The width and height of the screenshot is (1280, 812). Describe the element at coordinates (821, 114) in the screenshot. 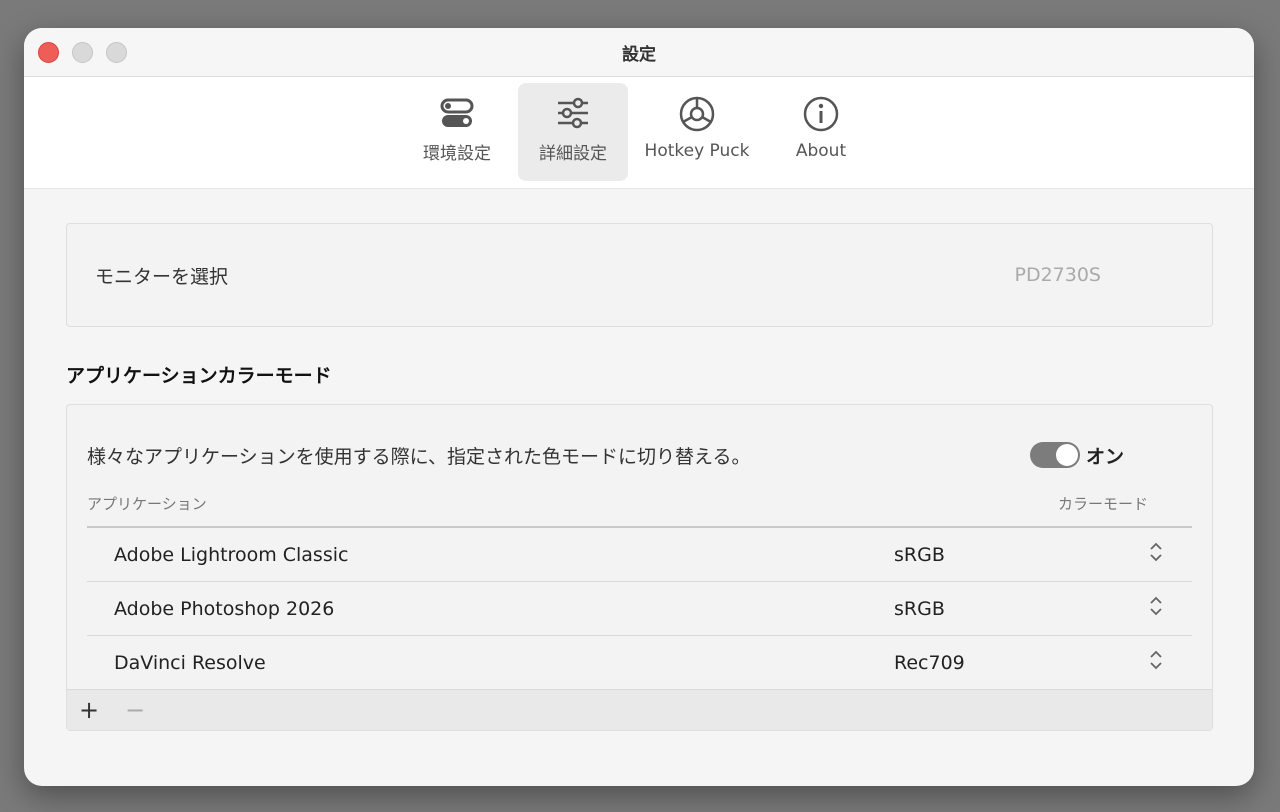

I see `info-icon` at that location.